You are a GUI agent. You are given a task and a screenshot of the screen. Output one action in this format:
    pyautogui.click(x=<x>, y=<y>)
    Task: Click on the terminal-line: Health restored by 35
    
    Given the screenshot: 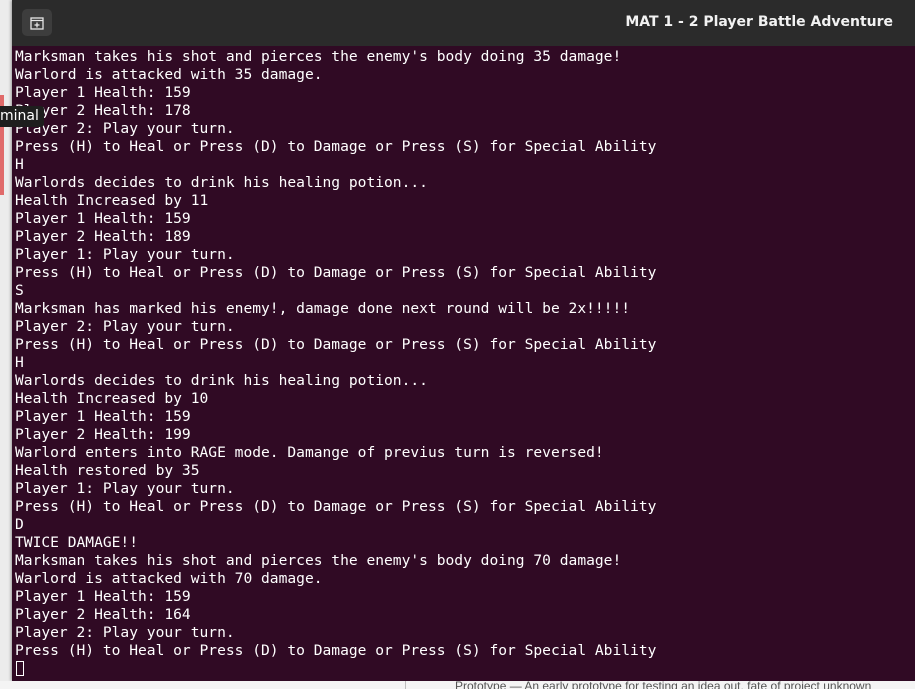 What is the action you would take?
    pyautogui.click(x=107, y=470)
    